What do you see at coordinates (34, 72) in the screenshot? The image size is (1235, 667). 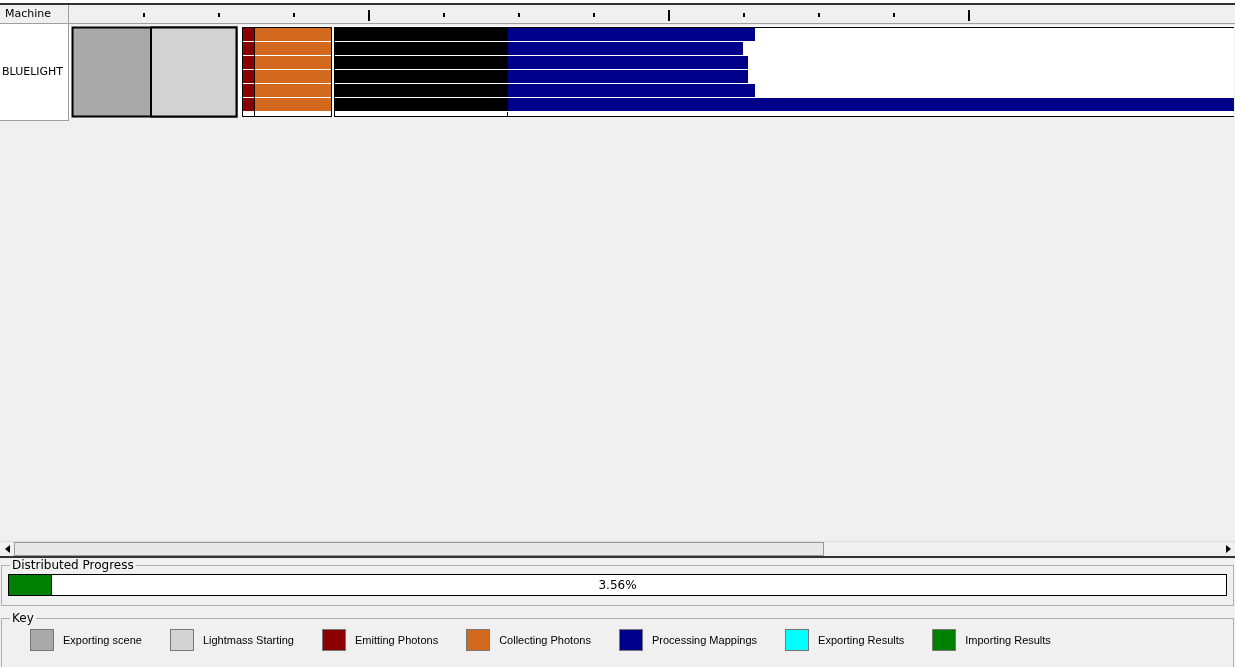 I see `machine-name: BLUELIGHT` at bounding box center [34, 72].